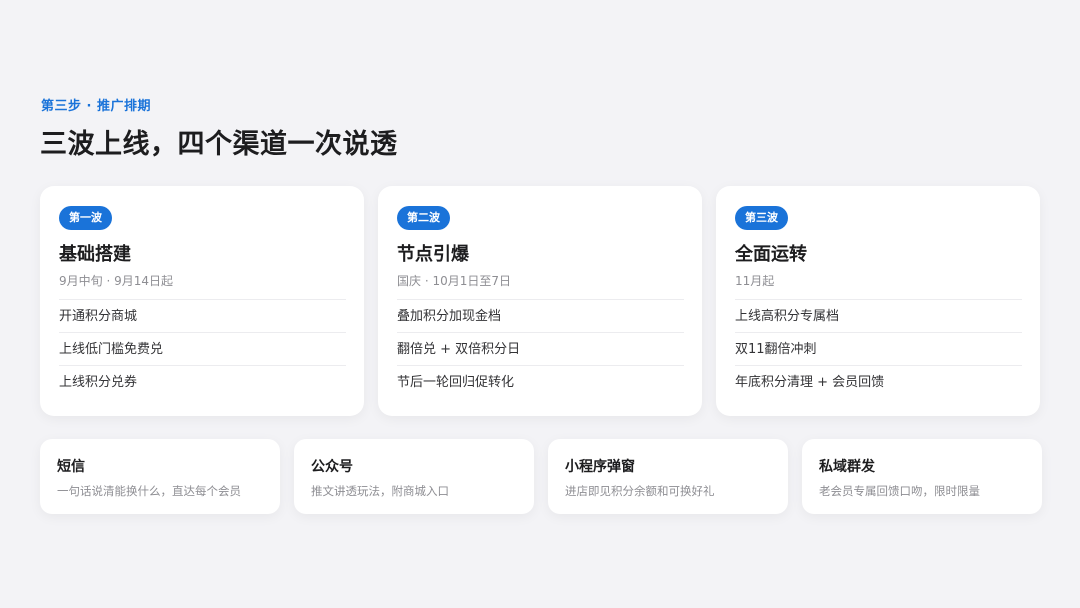  What do you see at coordinates (771, 254) in the screenshot?
I see `wave-title: 全面运转` at bounding box center [771, 254].